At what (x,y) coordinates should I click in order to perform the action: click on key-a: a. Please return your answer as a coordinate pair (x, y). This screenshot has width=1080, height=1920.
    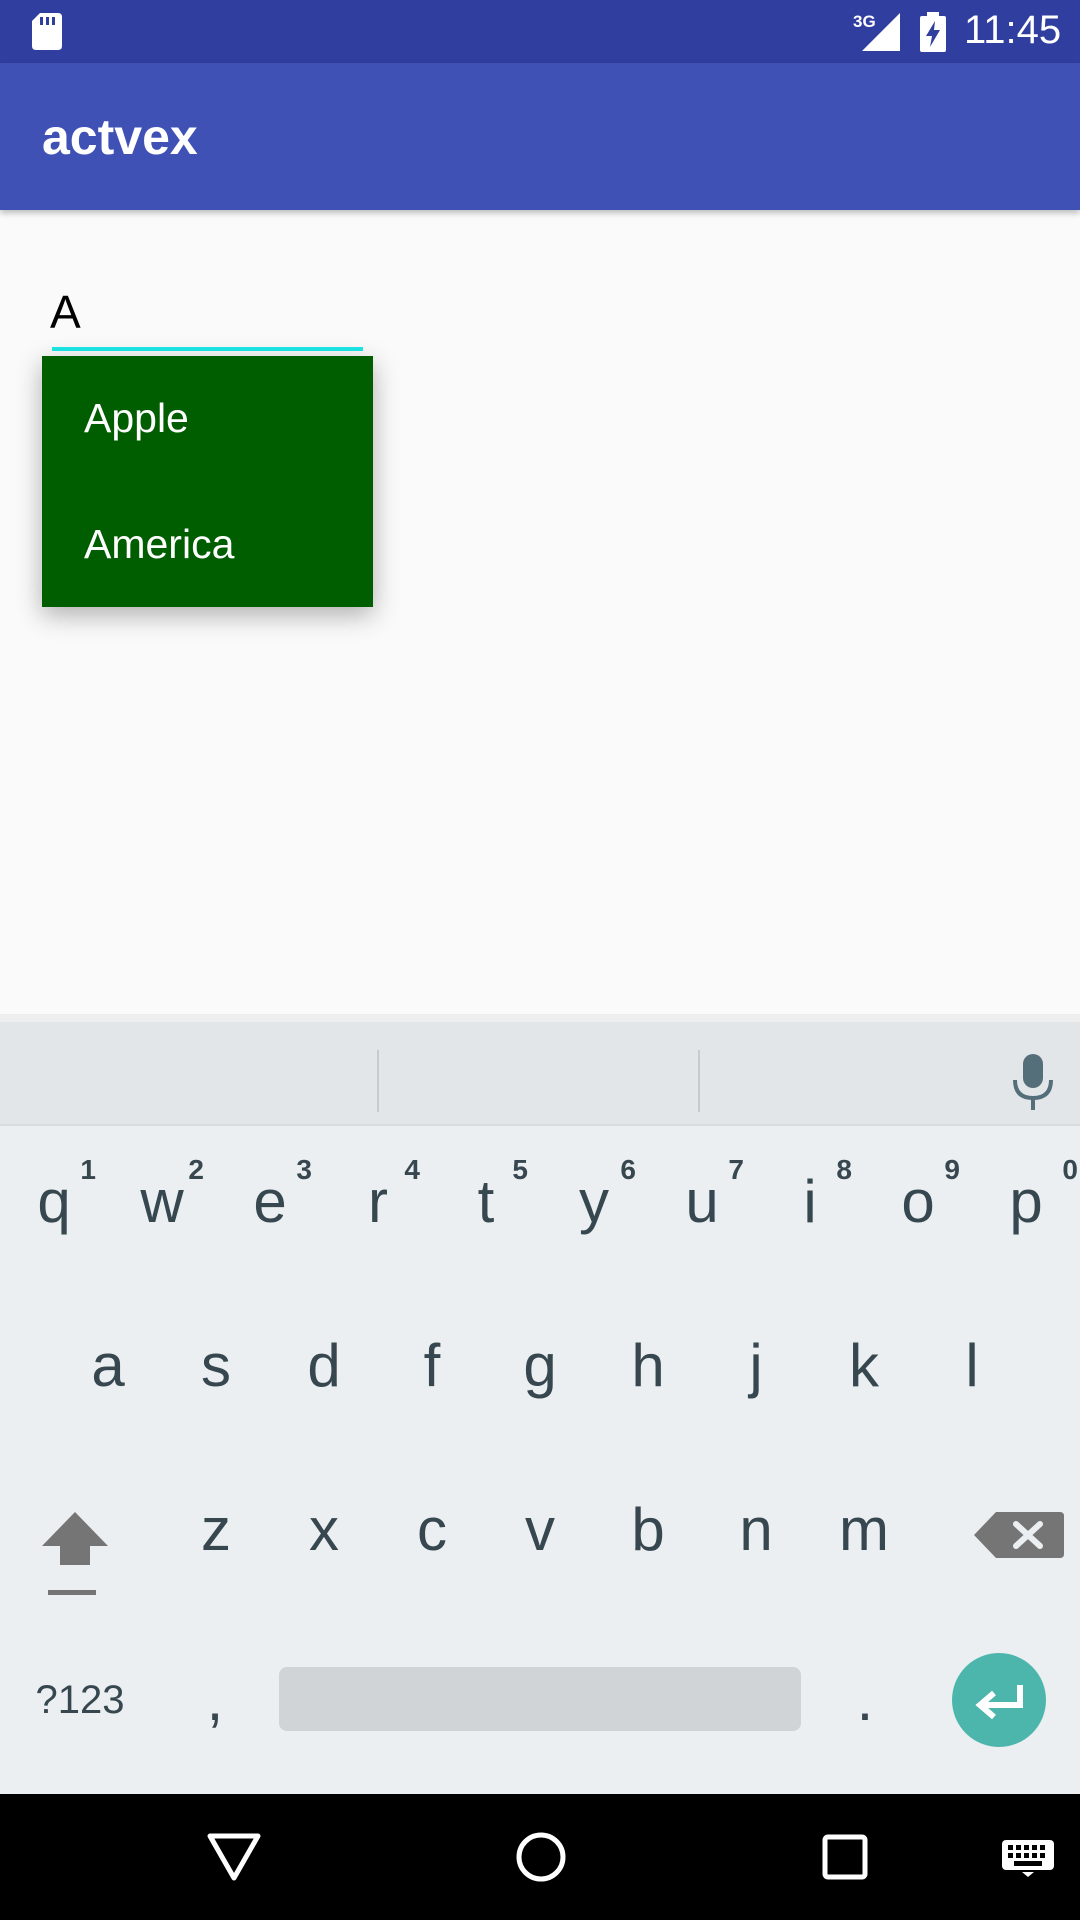
    Looking at the image, I should click on (108, 1373).